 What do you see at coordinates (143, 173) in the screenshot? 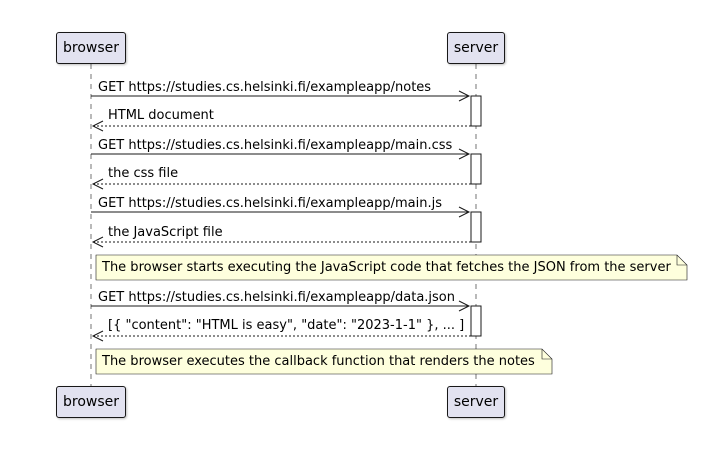
I see `message-label: the css file` at bounding box center [143, 173].